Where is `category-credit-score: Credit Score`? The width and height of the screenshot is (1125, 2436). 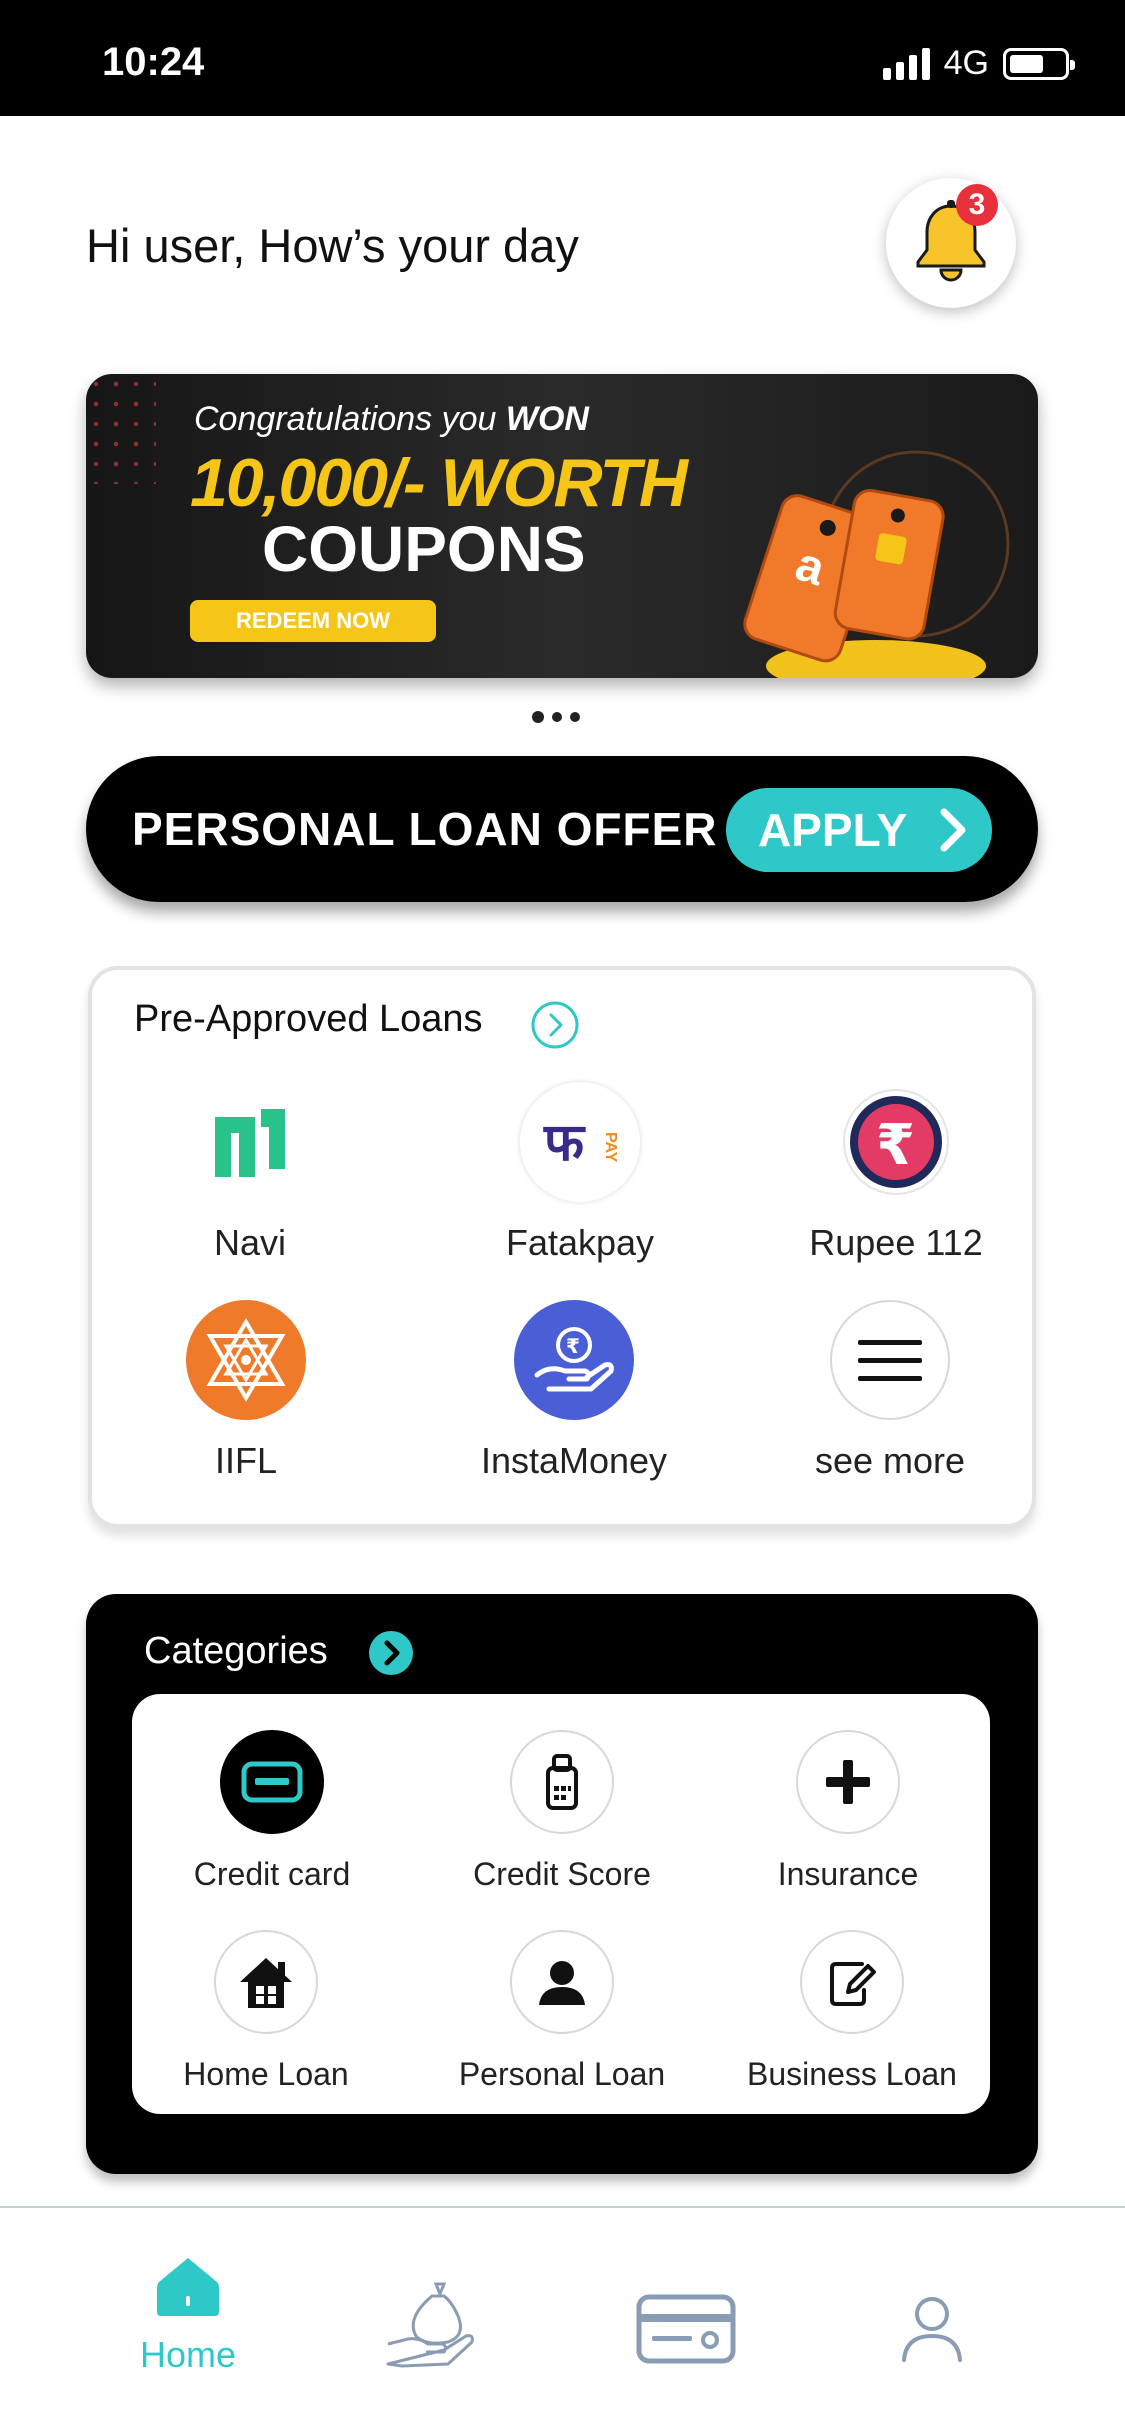
category-credit-score: Credit Score is located at coordinates (562, 1811).